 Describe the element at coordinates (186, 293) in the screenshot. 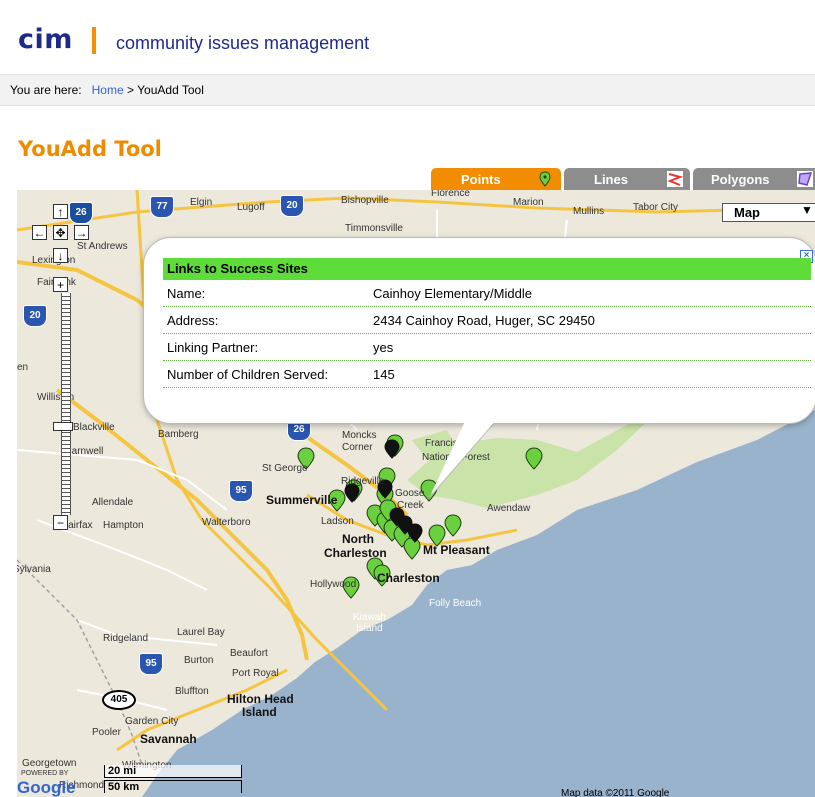

I see `info-label: Name:` at that location.